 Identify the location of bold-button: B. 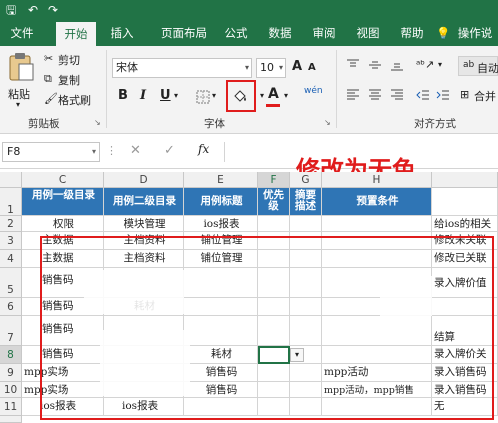
(123, 95).